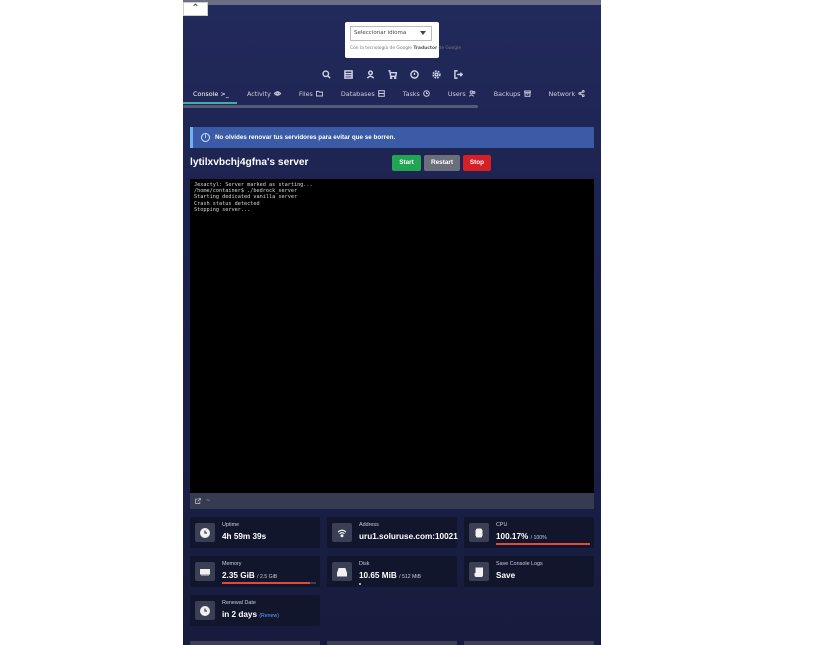 The image size is (839, 645). I want to click on tab-files: Files, so click(310, 95).